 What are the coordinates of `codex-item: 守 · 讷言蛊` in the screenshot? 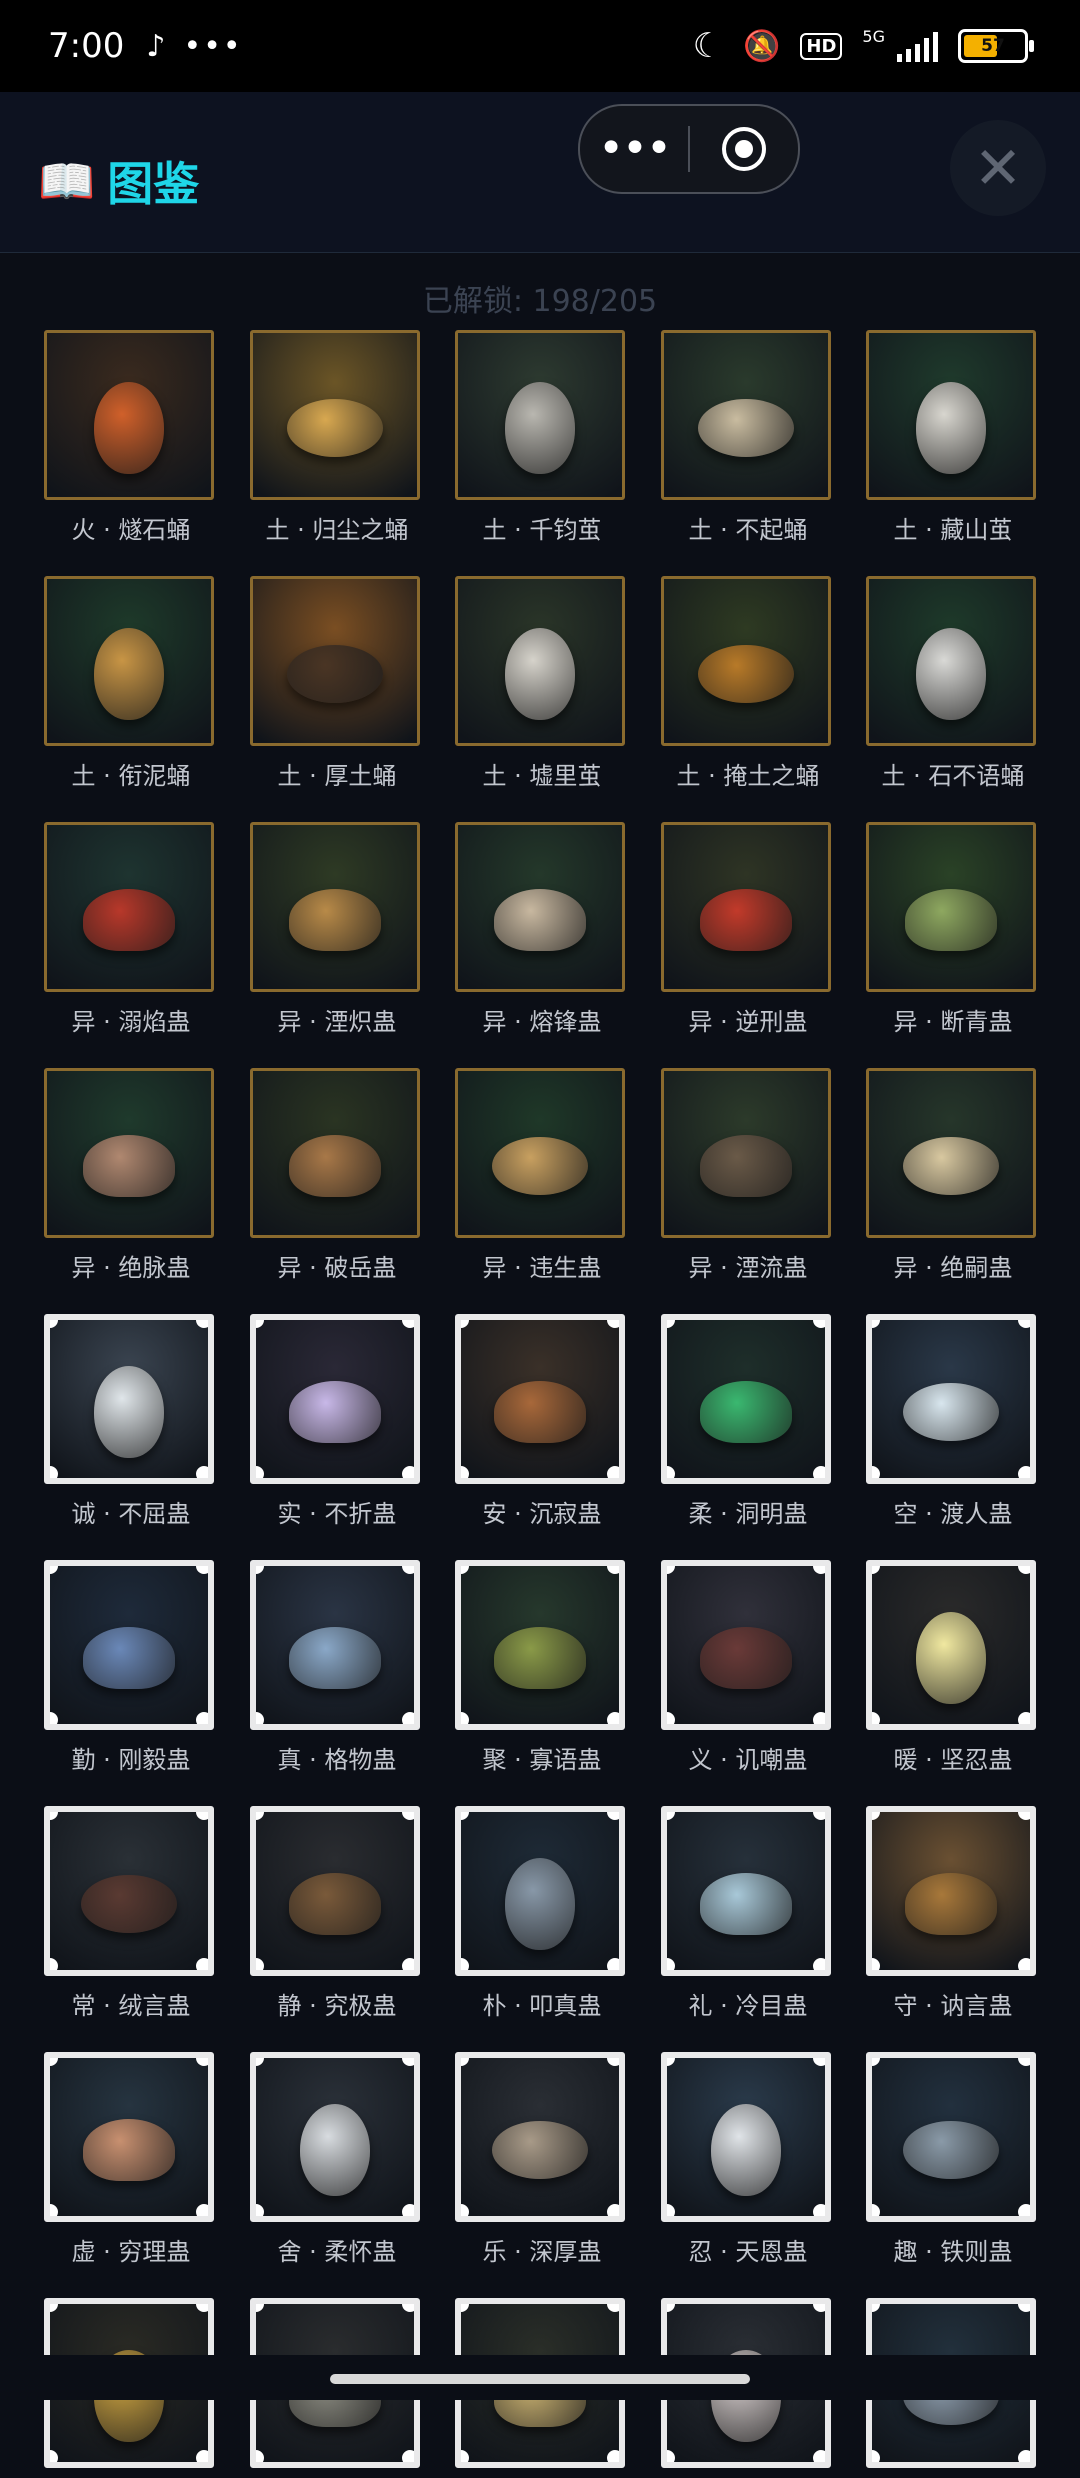 It's located at (953, 1913).